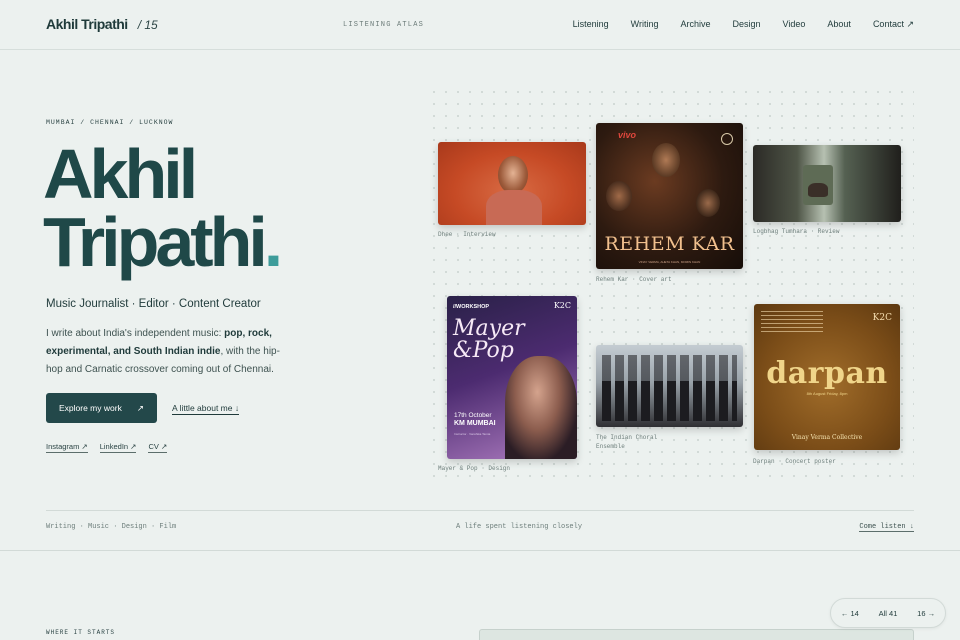 The image size is (960, 640). I want to click on divider, so click(480, 510).